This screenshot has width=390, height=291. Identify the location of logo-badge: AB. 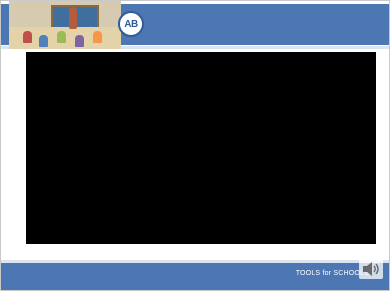
(131, 24).